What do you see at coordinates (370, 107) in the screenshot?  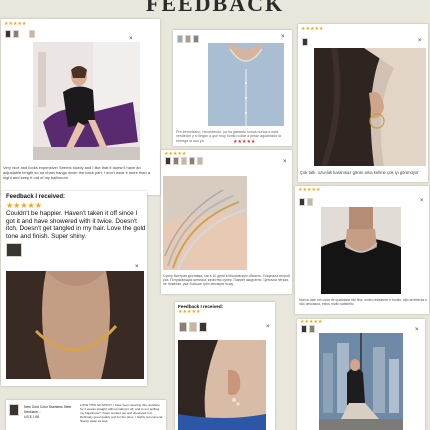 I see `review-photo-ear-hoop` at bounding box center [370, 107].